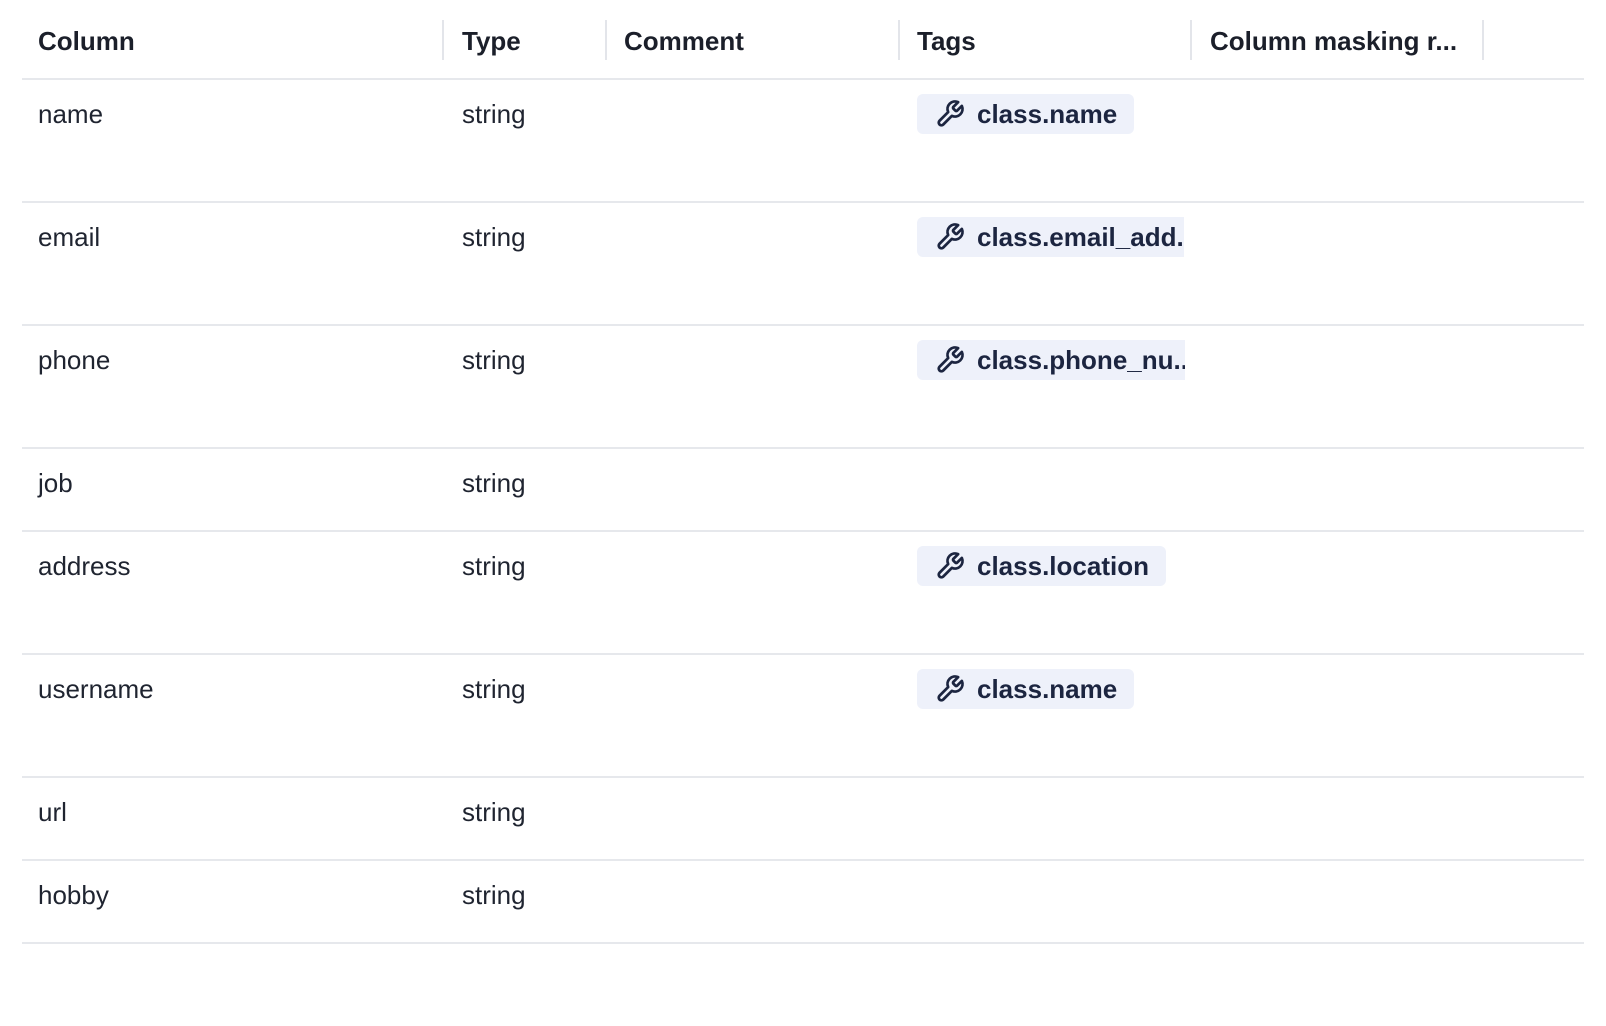 Image resolution: width=1606 pixels, height=1026 pixels. Describe the element at coordinates (803, 716) in the screenshot. I see `table-row-username: username string class.name` at that location.